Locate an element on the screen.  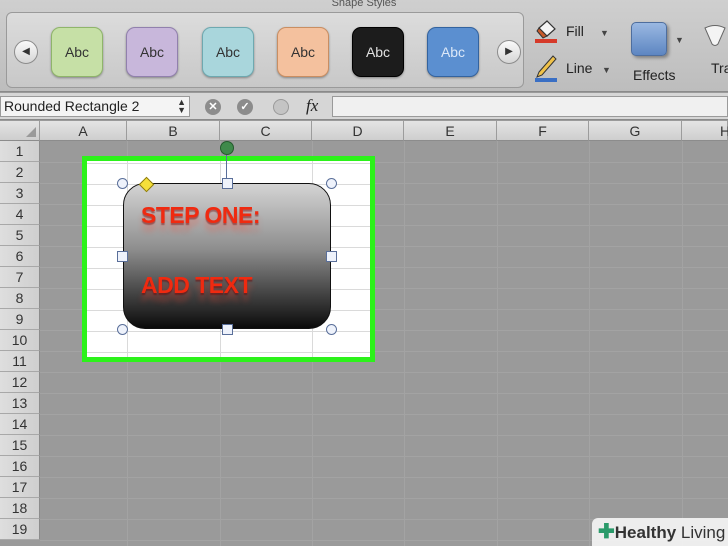
resize-handle-bottom is located at coordinates (227, 329).